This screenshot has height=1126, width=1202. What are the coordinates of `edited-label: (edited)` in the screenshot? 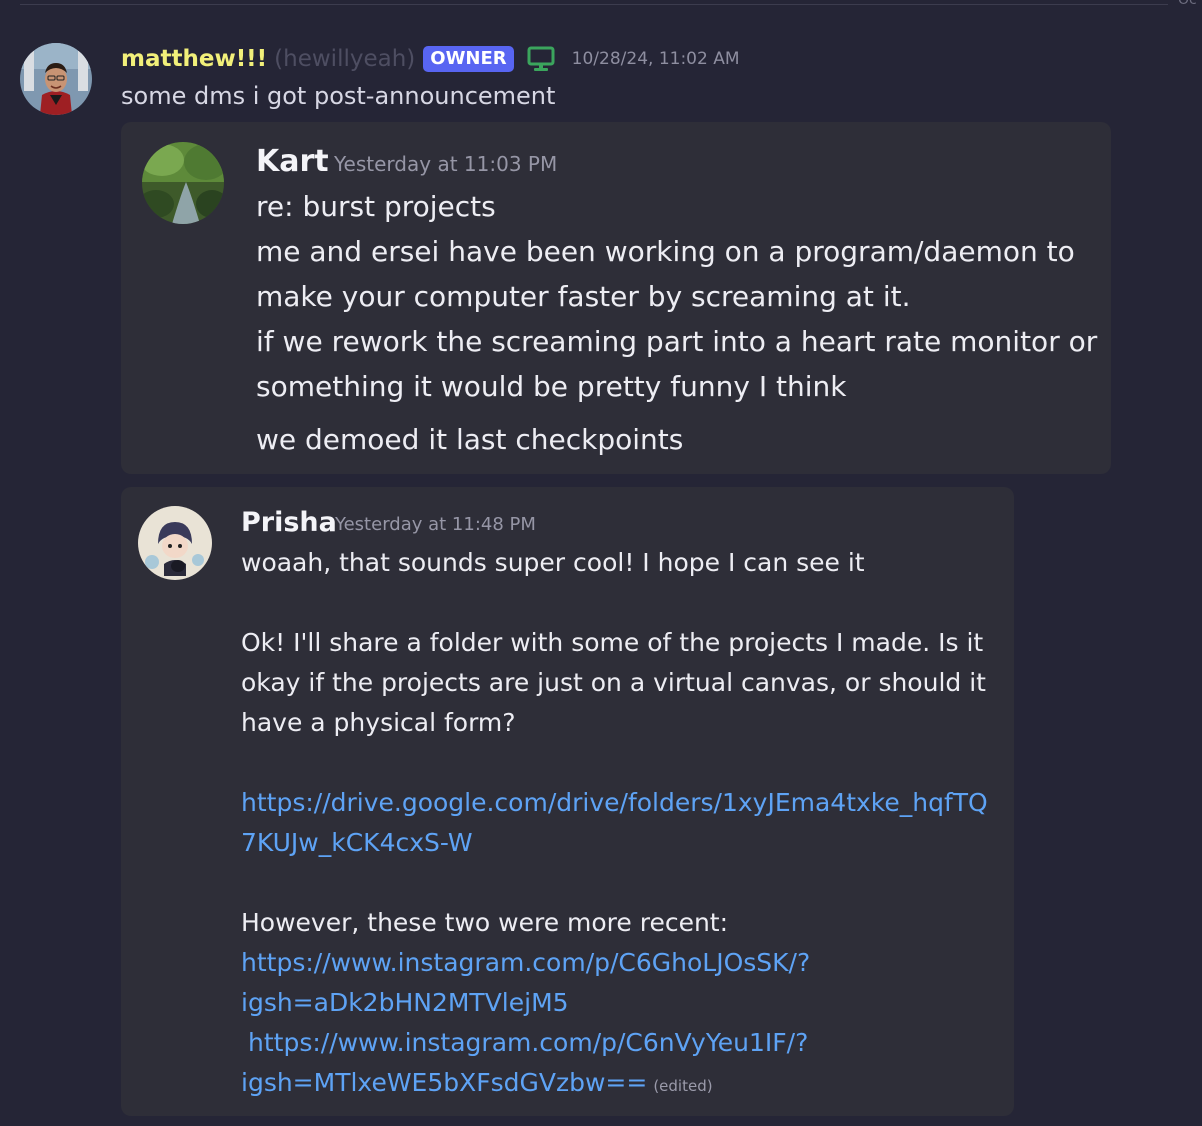 It's located at (683, 1086).